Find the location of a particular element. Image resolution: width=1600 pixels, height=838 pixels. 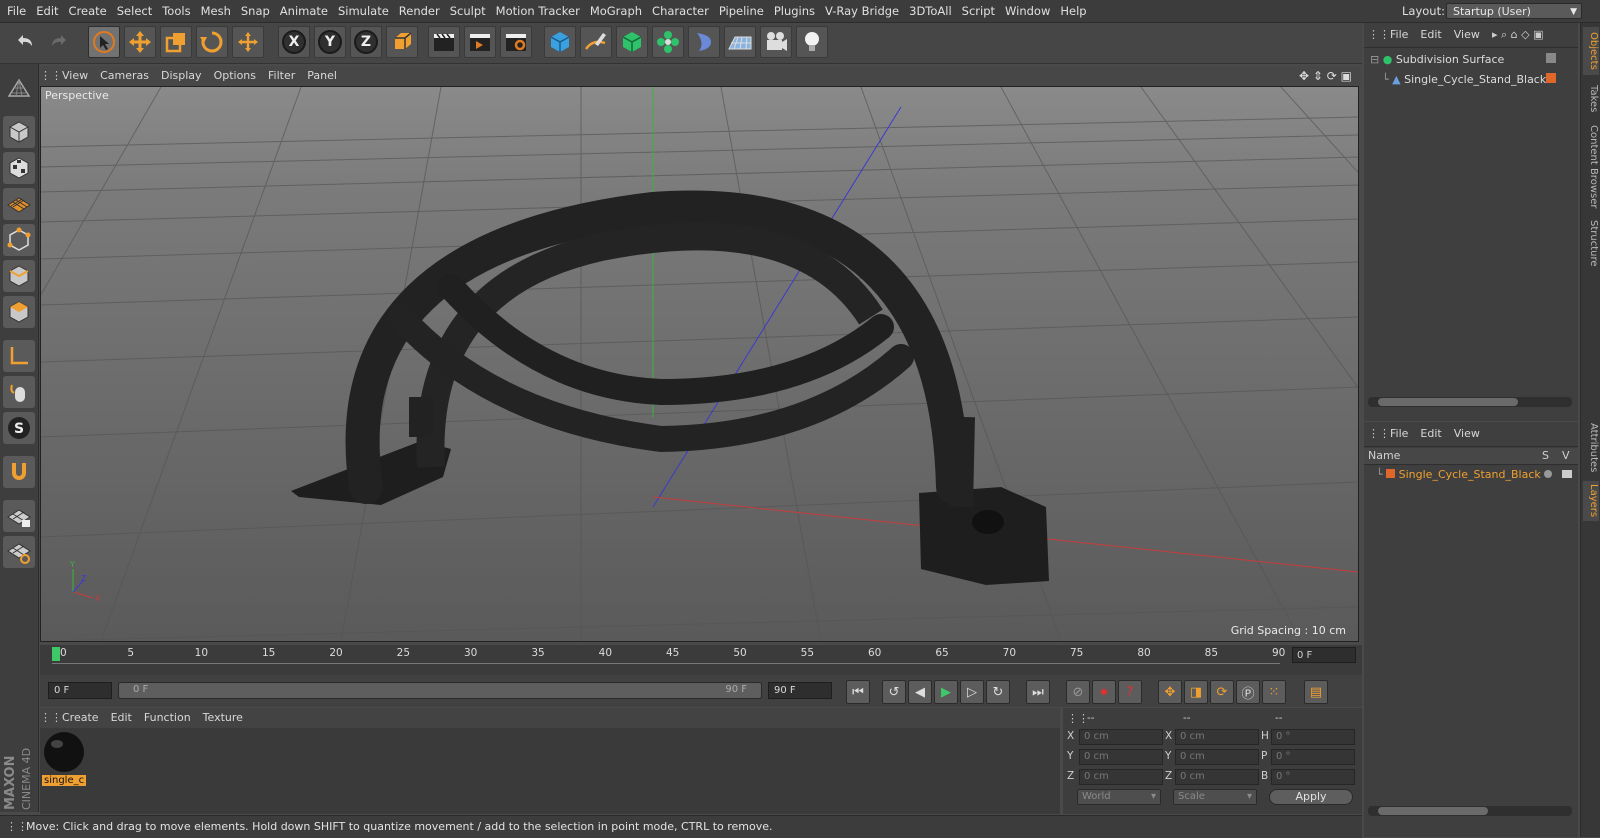

material-thumbnail: single_c is located at coordinates (64, 760).